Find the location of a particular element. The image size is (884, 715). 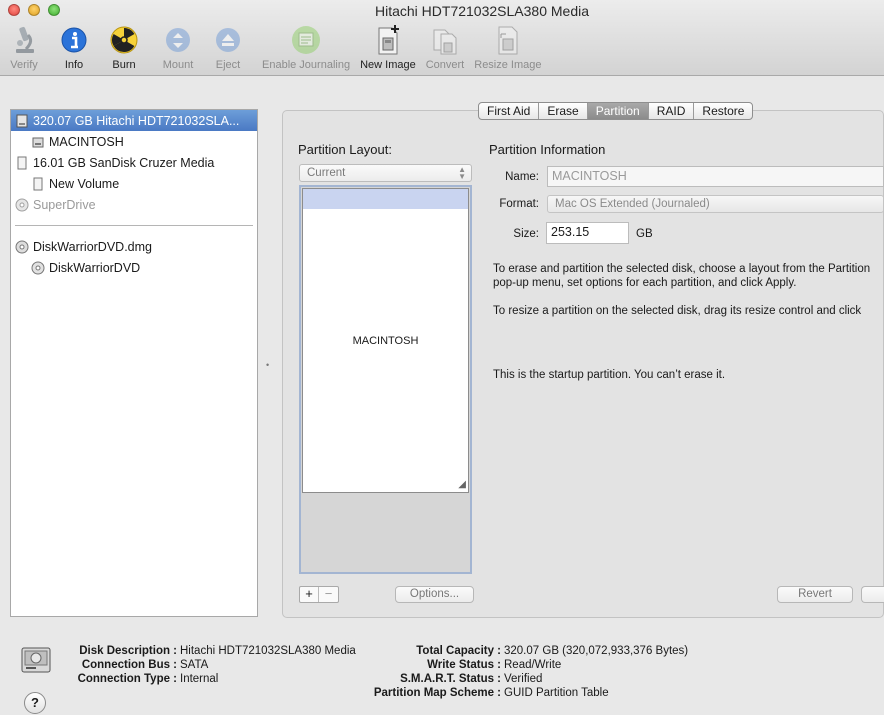

partition-add-remove: + − is located at coordinates (319, 594).